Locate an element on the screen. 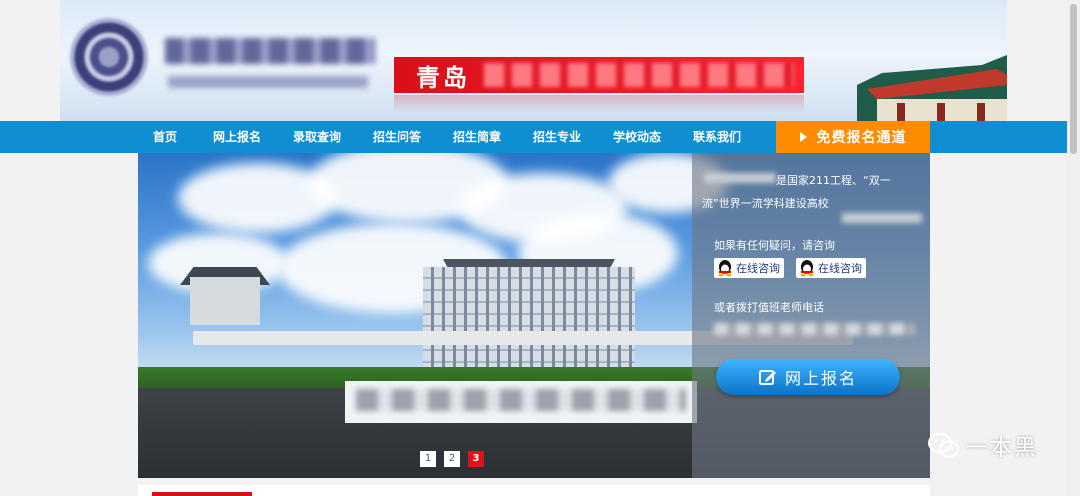 Image resolution: width=1080 pixels, height=496 pixels. university-logo is located at coordinates (109, 57).